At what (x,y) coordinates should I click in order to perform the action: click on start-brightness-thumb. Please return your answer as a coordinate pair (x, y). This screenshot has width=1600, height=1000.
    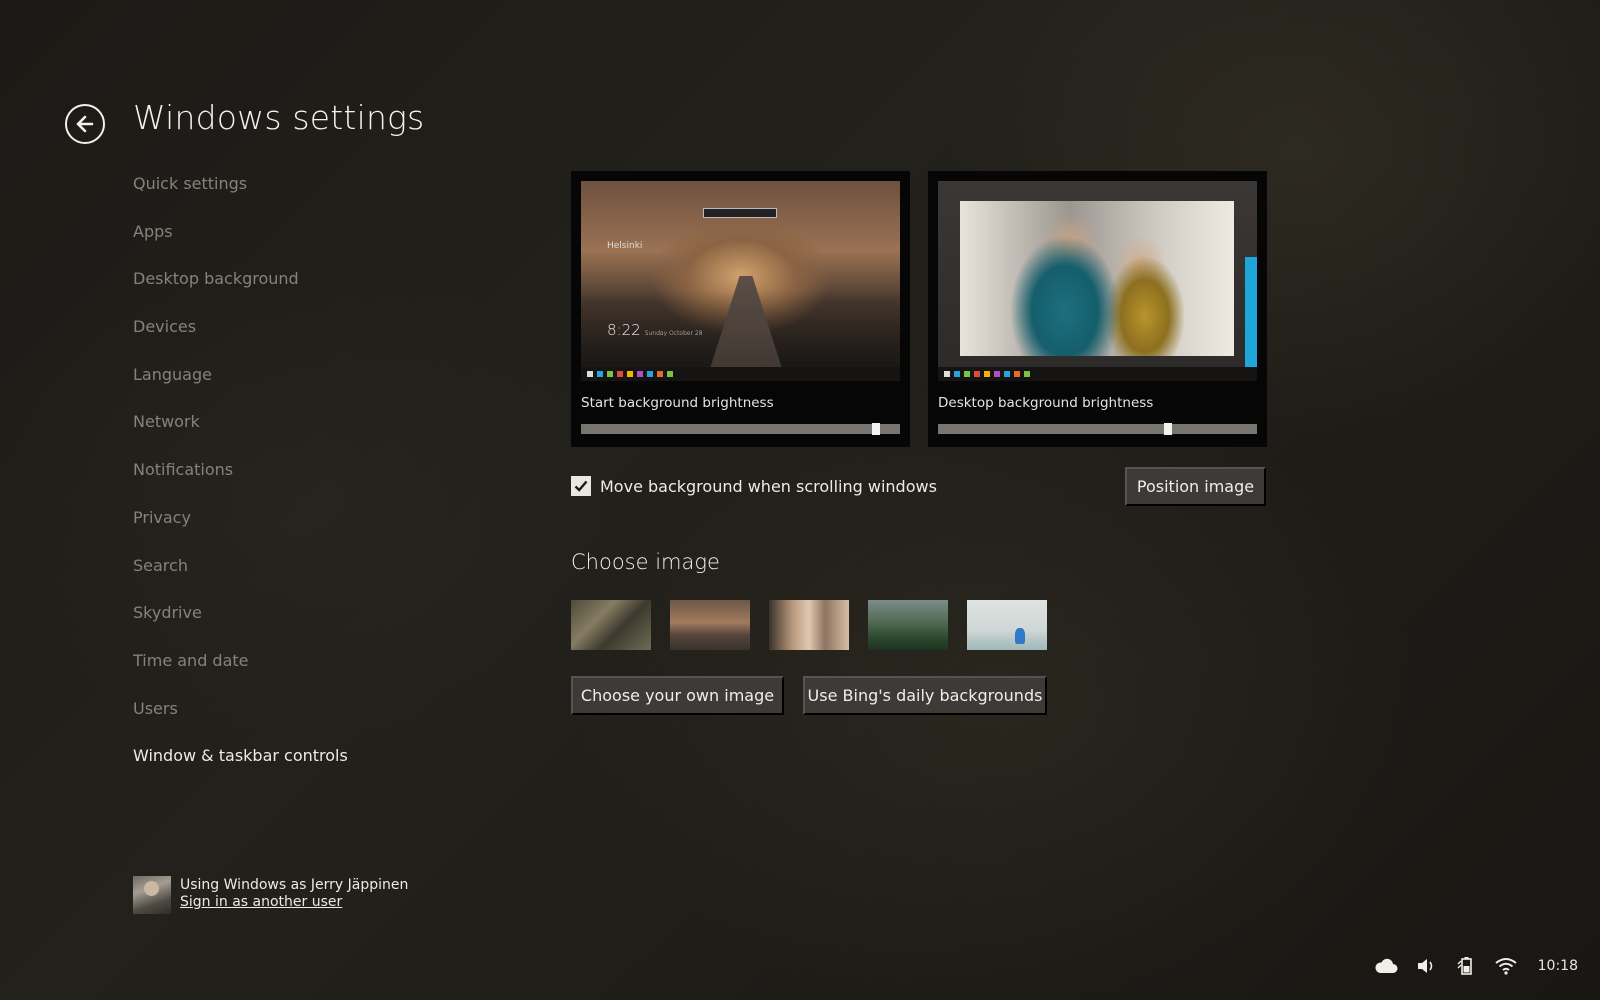
    Looking at the image, I should click on (876, 429).